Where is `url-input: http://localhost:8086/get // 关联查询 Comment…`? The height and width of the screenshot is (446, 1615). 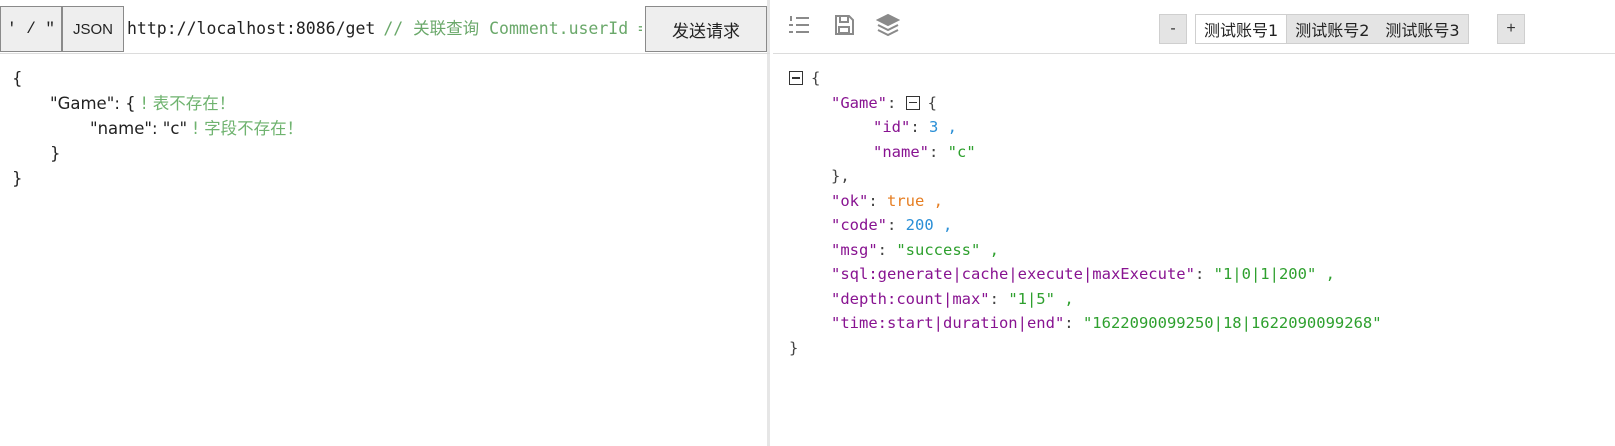
url-input: http://localhost:8086/get // 关联查询 Comment… is located at coordinates (384, 29).